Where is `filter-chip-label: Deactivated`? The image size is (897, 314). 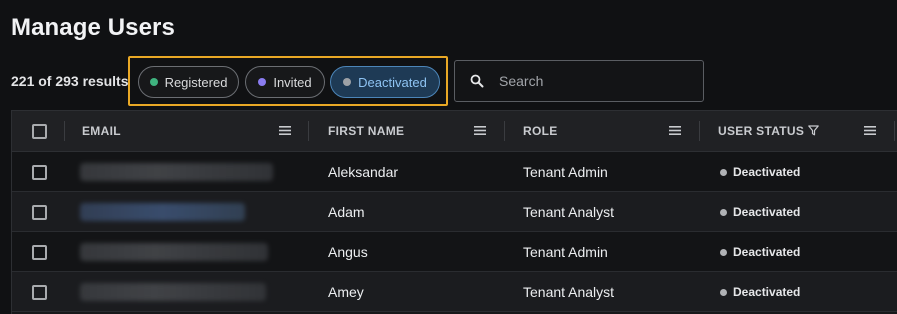
filter-chip-label: Deactivated is located at coordinates (392, 82).